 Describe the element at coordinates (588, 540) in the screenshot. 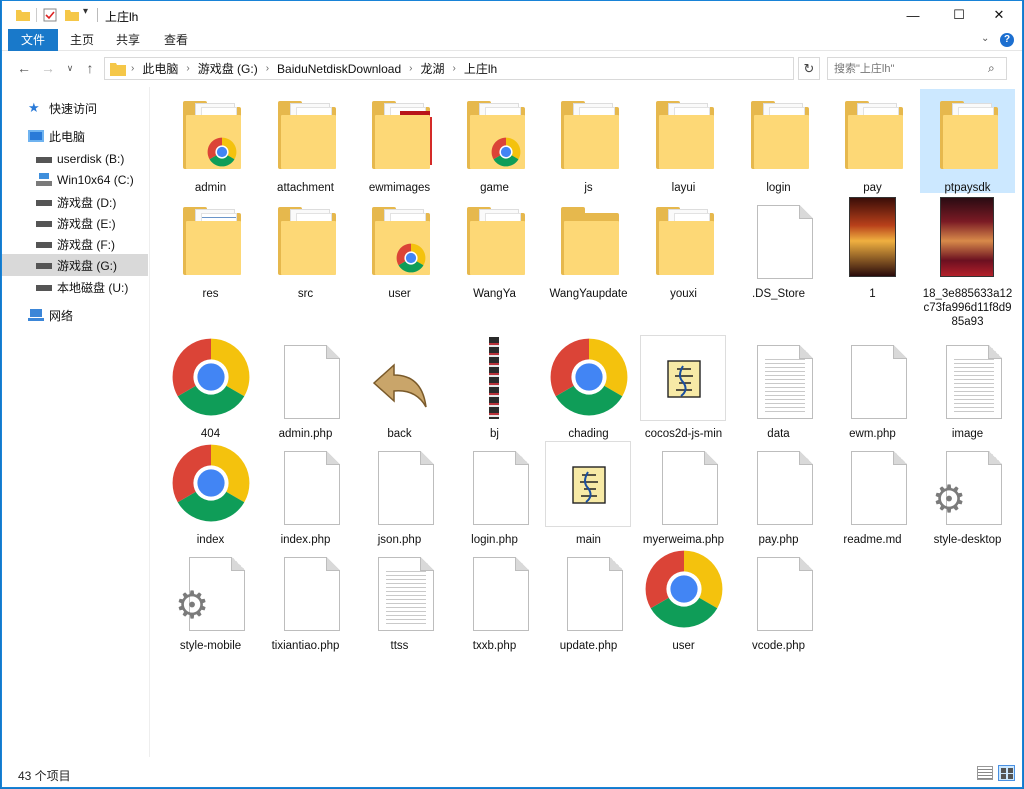

I see `file-name: main` at that location.